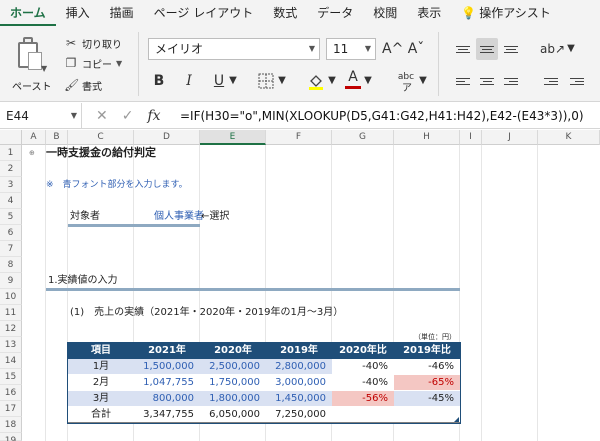 The image size is (600, 441). What do you see at coordinates (11, 249) in the screenshot?
I see `row-header-7: 7` at bounding box center [11, 249].